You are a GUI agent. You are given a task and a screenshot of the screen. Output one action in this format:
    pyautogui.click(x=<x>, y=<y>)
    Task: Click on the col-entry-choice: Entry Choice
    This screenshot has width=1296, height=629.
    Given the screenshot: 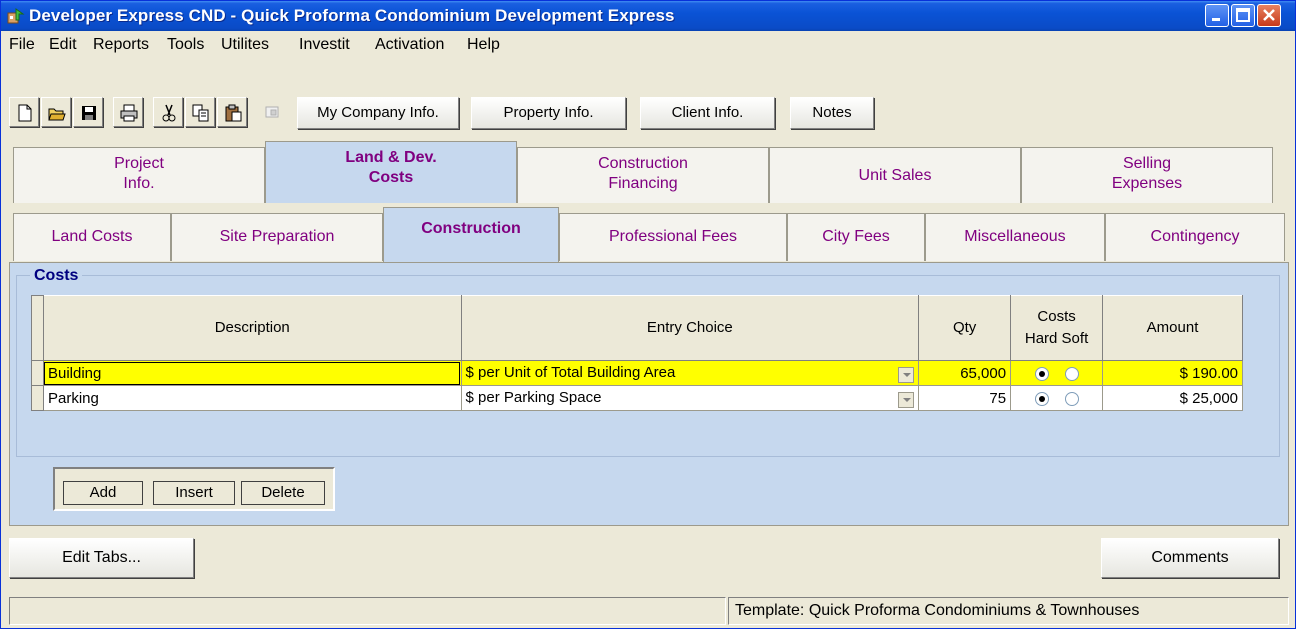 What is the action you would take?
    pyautogui.click(x=690, y=328)
    